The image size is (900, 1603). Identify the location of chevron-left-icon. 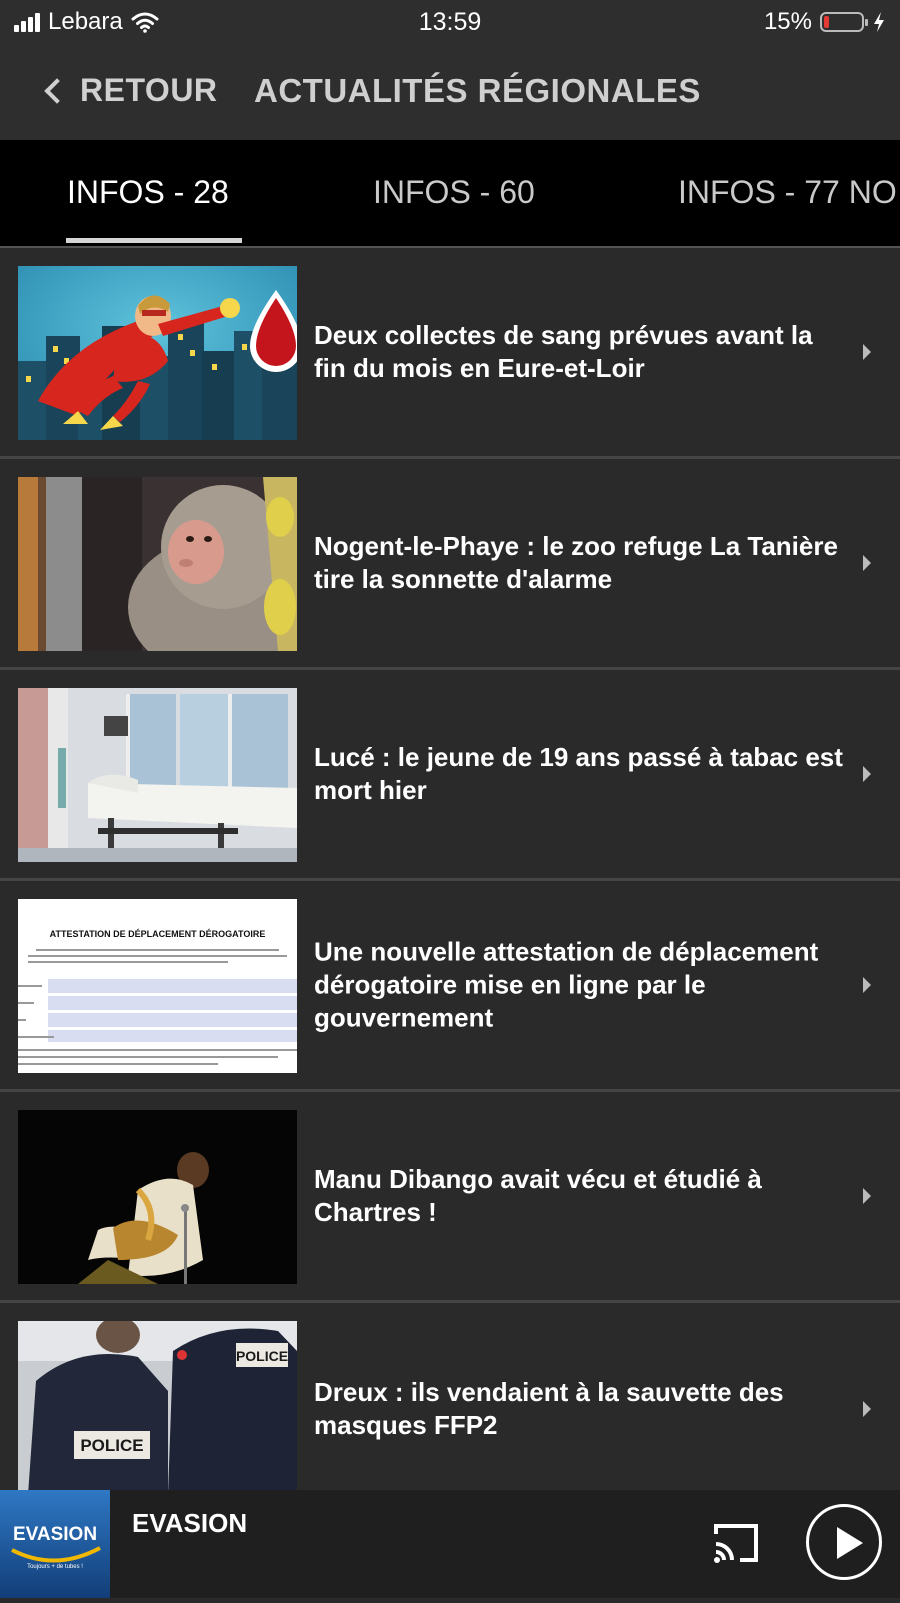
(57, 91).